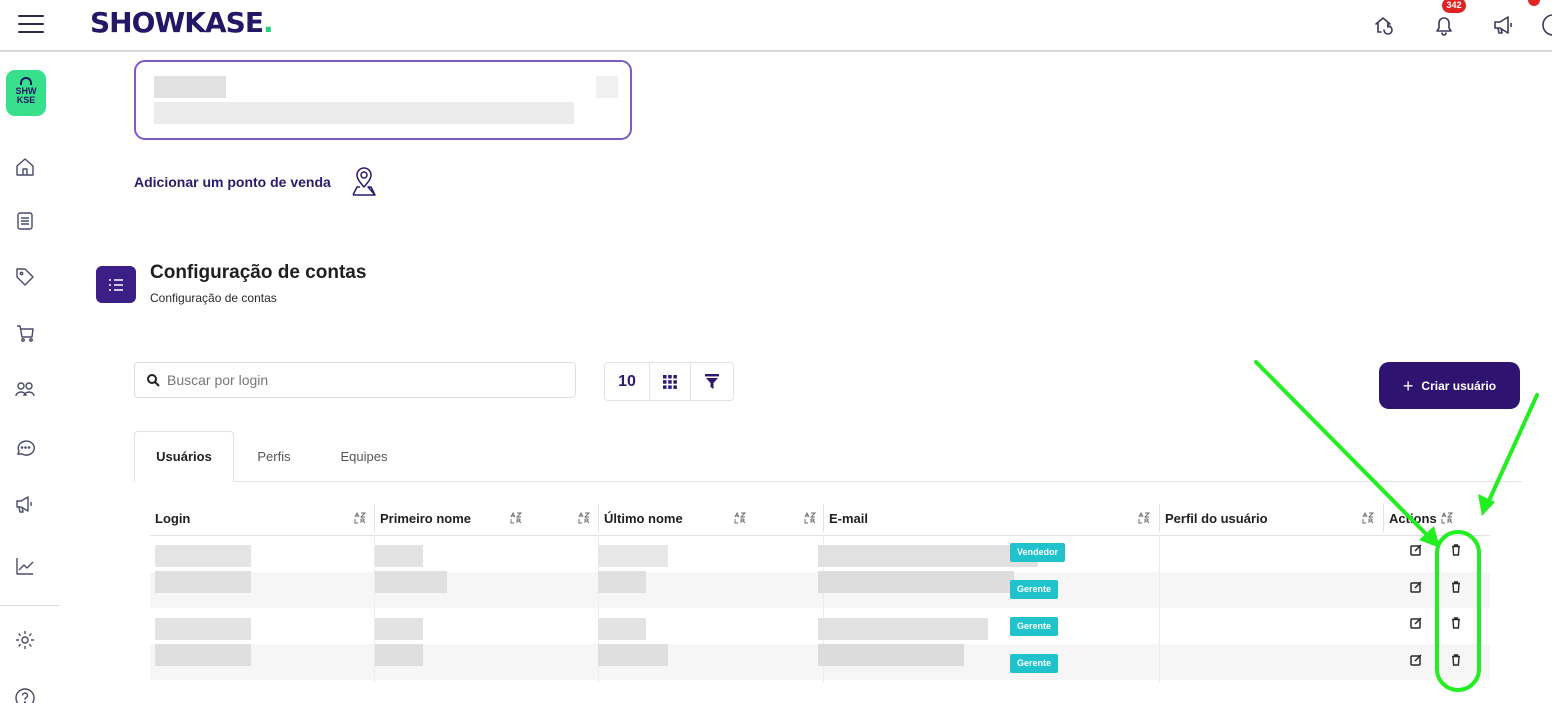 The width and height of the screenshot is (1552, 703). What do you see at coordinates (274, 456) in the screenshot?
I see `tab-perfis: Perfis` at bounding box center [274, 456].